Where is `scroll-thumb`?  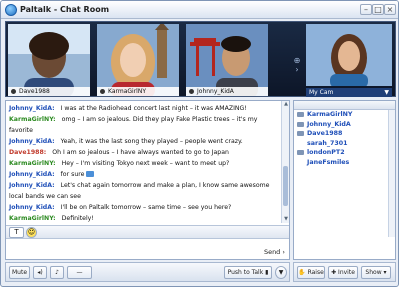
scroll-thumb is located at coordinates (285, 186).